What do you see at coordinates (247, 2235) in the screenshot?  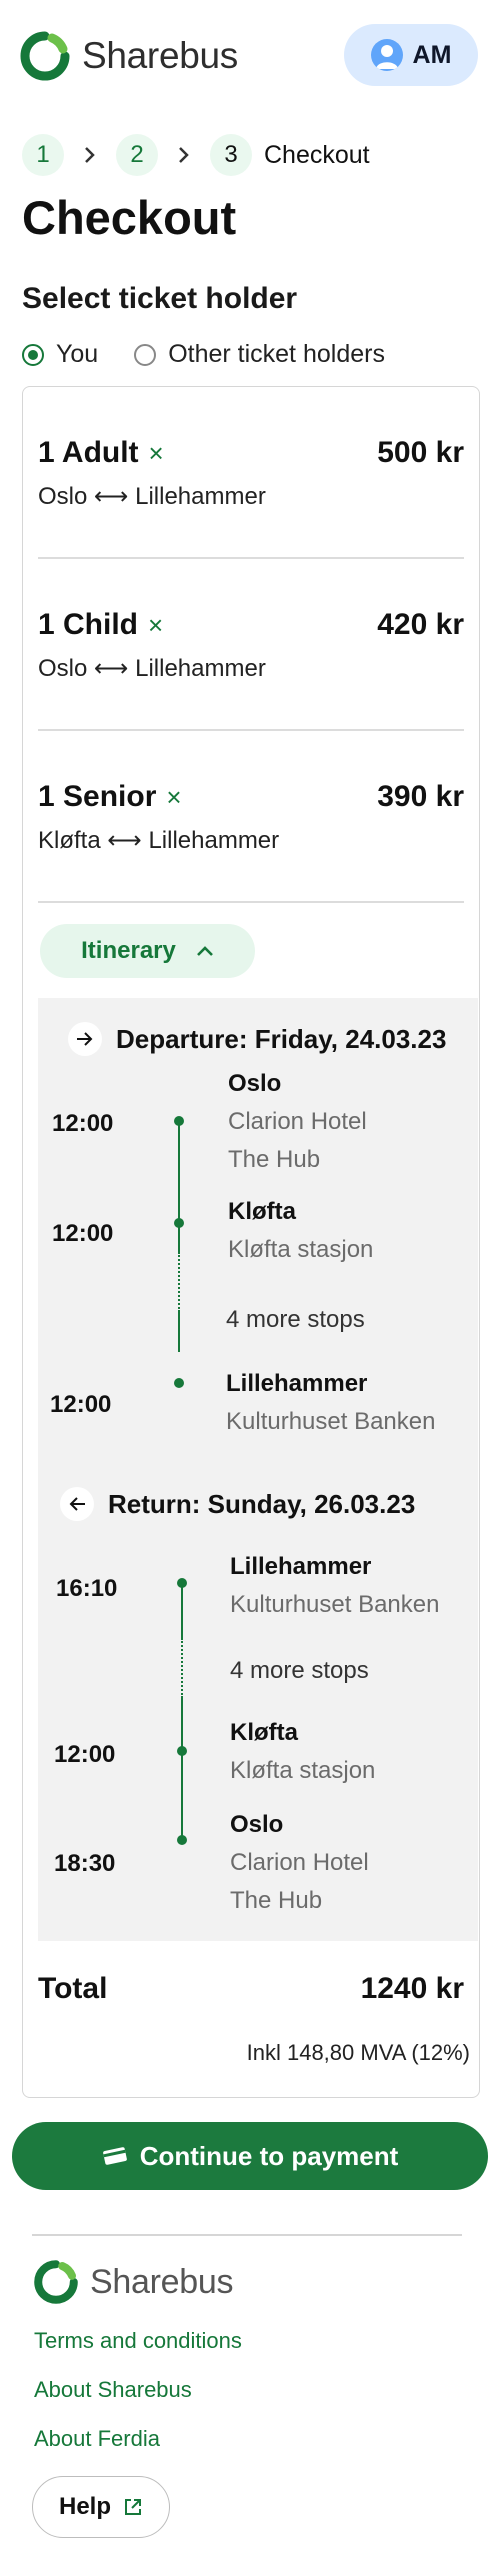 I see `footer-divider` at bounding box center [247, 2235].